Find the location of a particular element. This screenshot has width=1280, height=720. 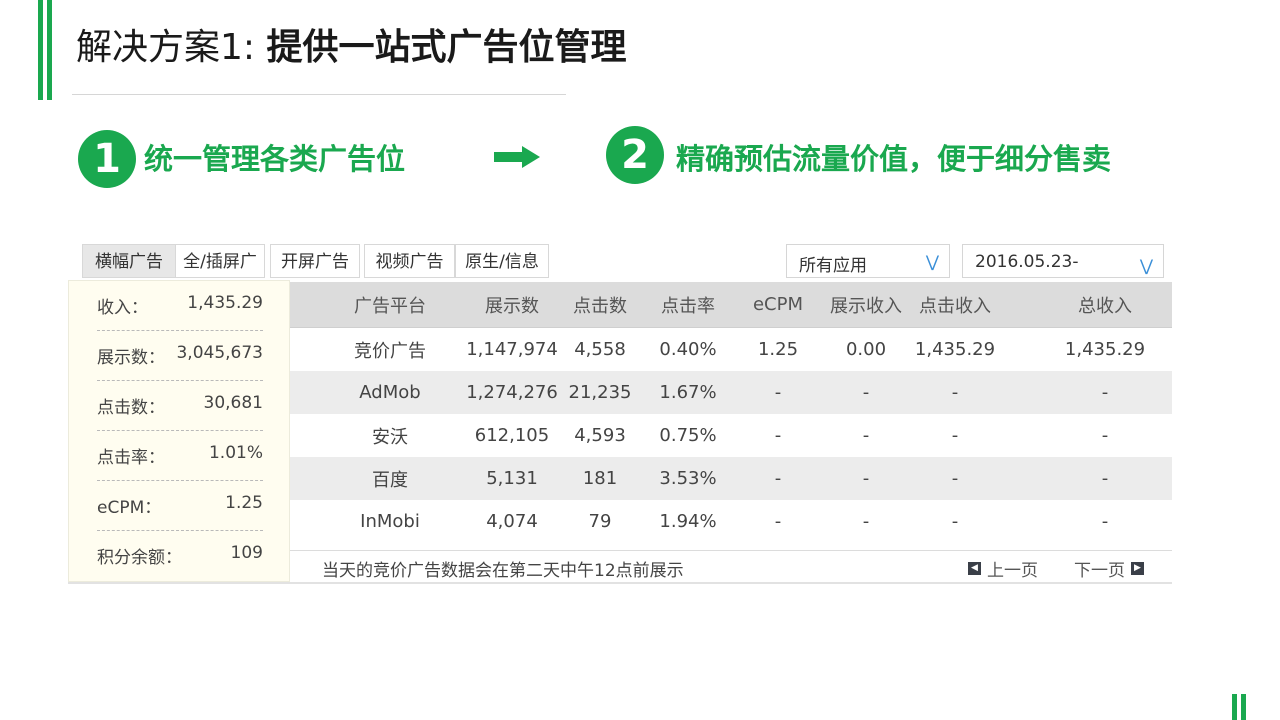

tab-video-ads: 视频广告 is located at coordinates (409, 261).